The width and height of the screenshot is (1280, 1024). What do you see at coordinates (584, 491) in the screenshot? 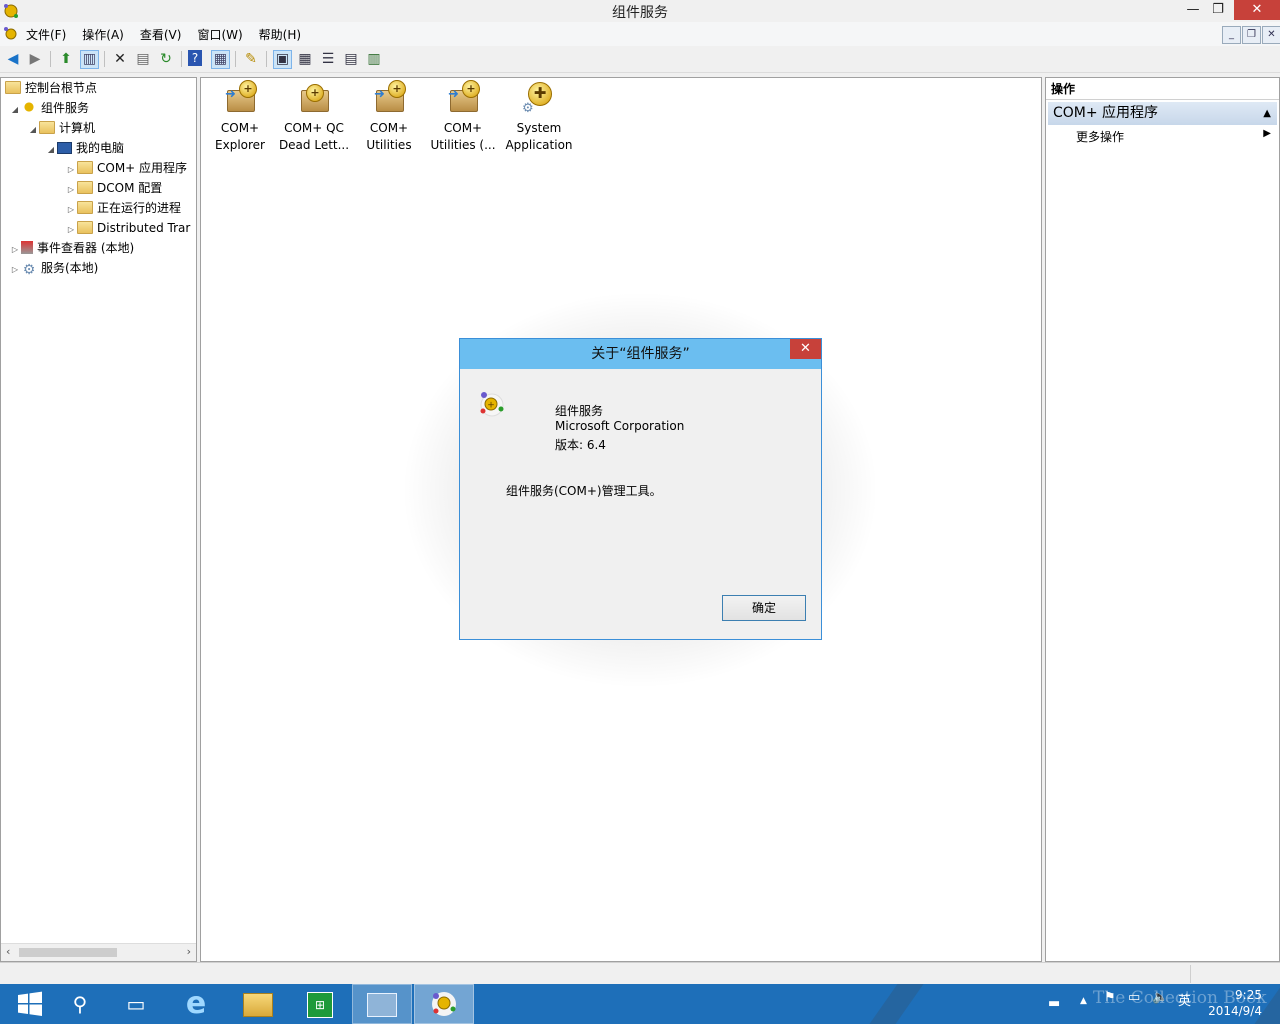
I see `dialog-description: 组件服务(COM+)管理工具。` at bounding box center [584, 491].